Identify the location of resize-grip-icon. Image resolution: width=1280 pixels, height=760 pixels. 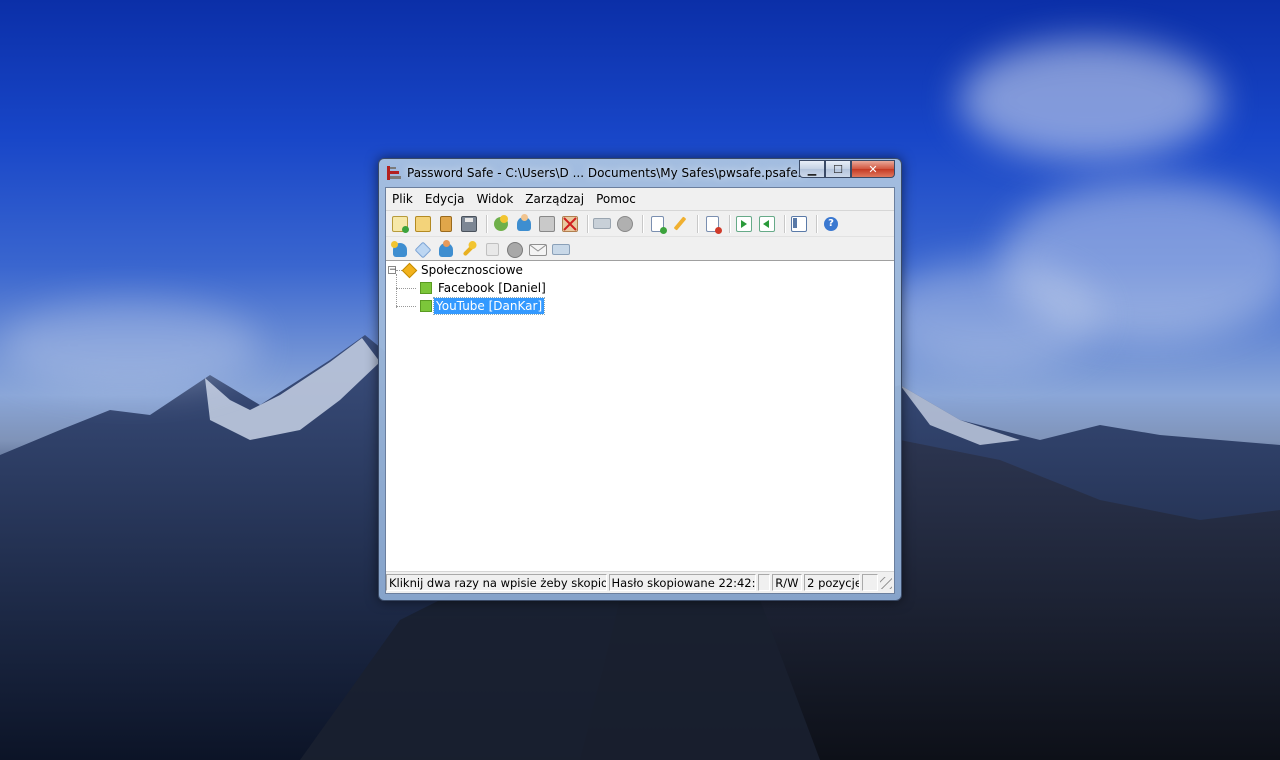
(886, 582).